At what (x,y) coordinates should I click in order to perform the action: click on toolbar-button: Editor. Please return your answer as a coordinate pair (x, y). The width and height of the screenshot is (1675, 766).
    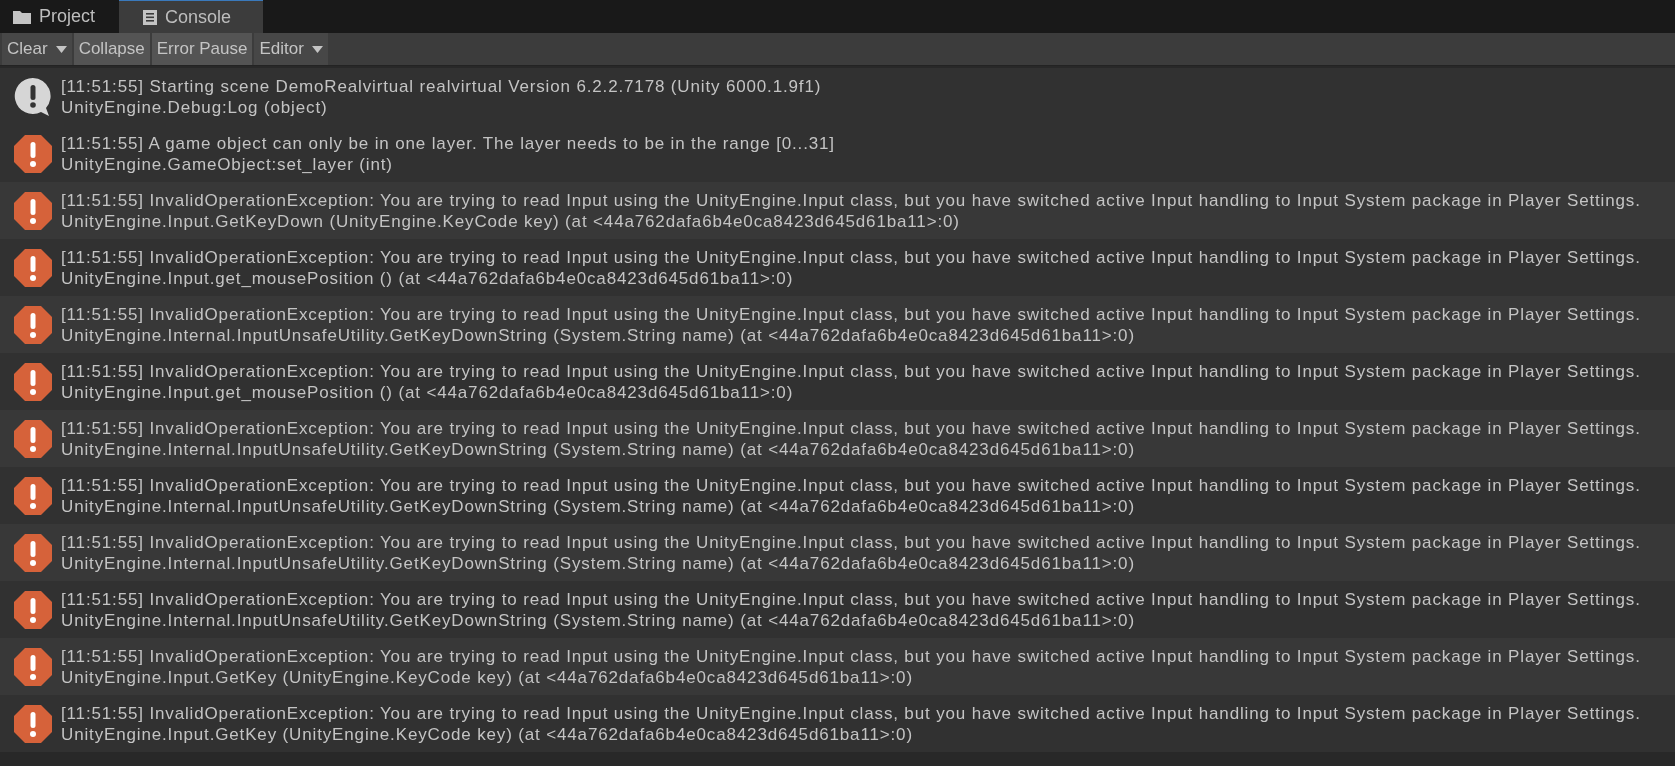
    Looking at the image, I should click on (291, 49).